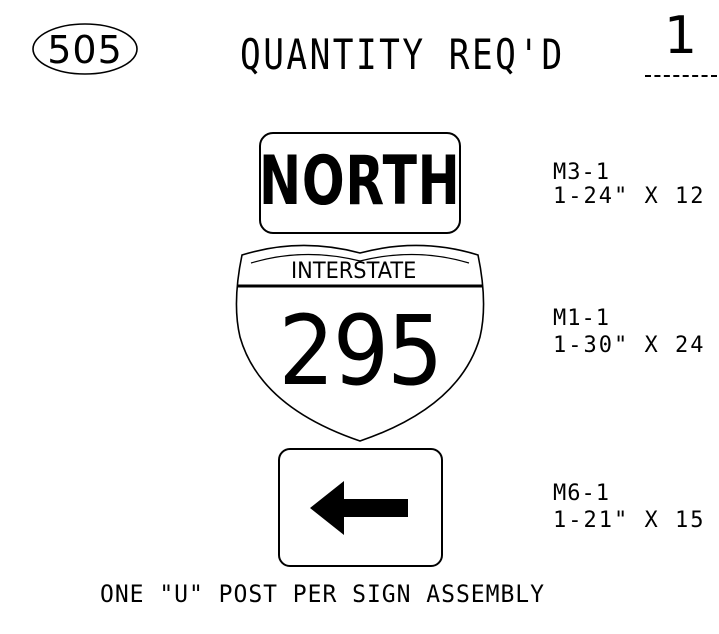 Image resolution: width=719 pixels, height=634 pixels. I want to click on sheet-number: 505, so click(85, 50).